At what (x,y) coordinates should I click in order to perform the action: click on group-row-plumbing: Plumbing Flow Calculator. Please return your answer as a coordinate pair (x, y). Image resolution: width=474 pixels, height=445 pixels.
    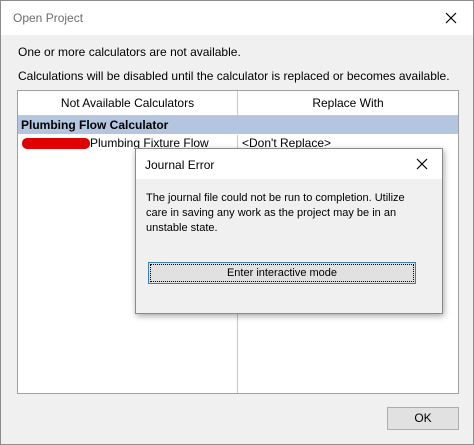
    Looking at the image, I should click on (238, 125).